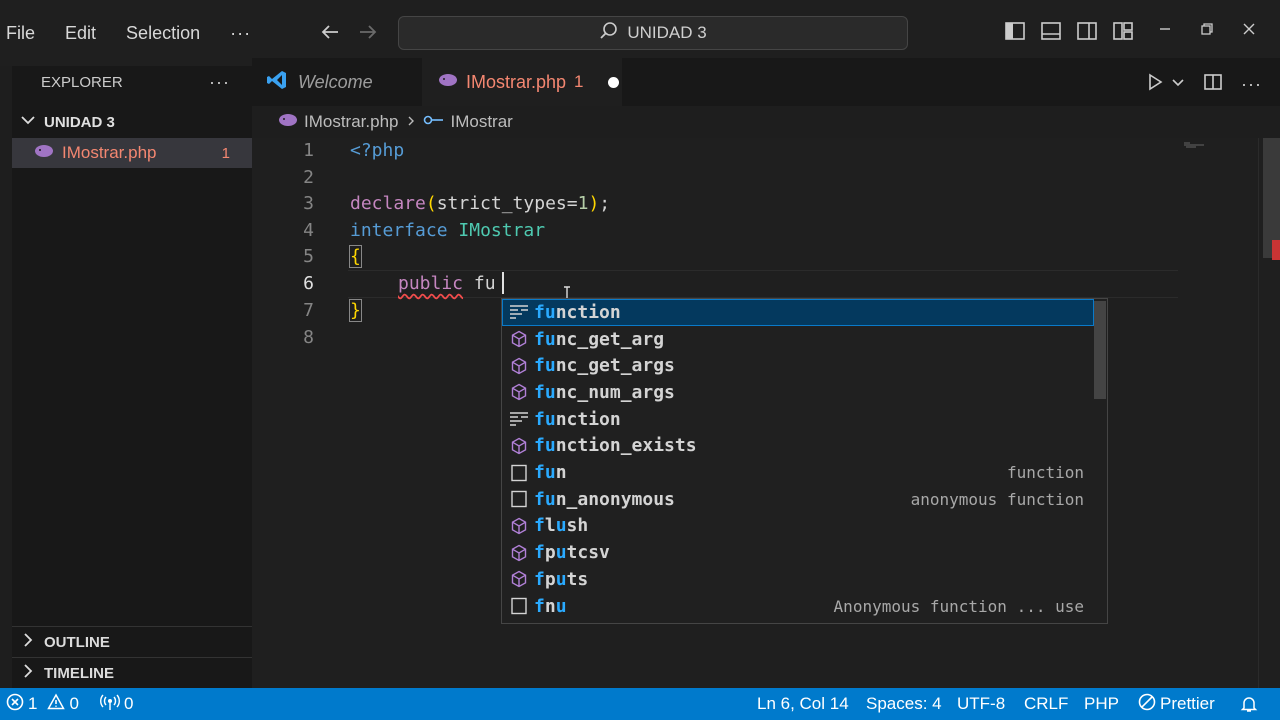 Image resolution: width=1280 pixels, height=720 pixels. Describe the element at coordinates (798, 472) in the screenshot. I see `suggestion-item: fun function` at that location.